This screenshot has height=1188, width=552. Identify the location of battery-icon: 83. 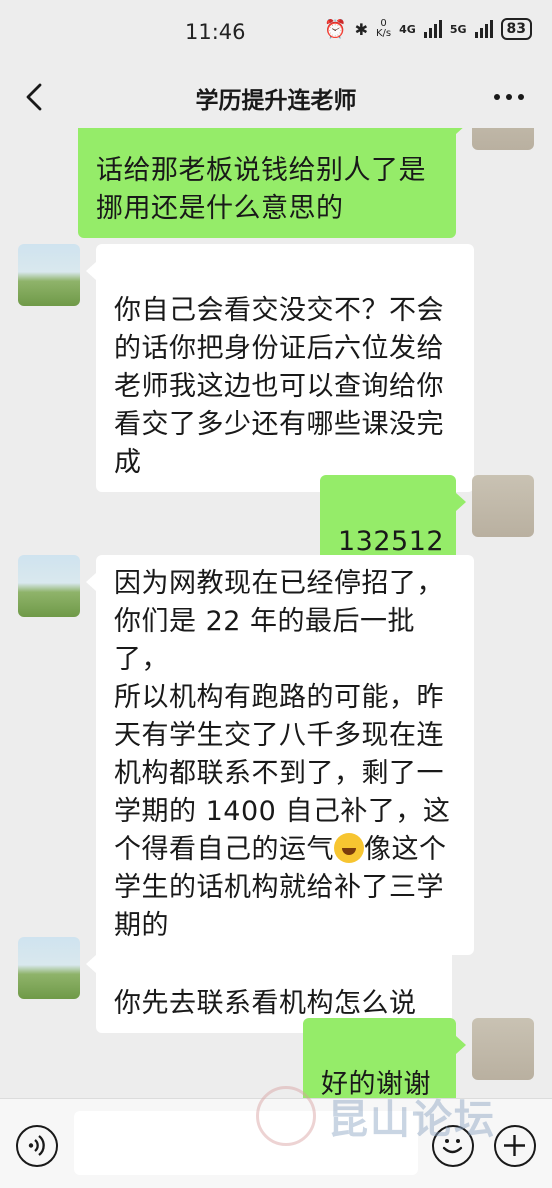
(516, 29).